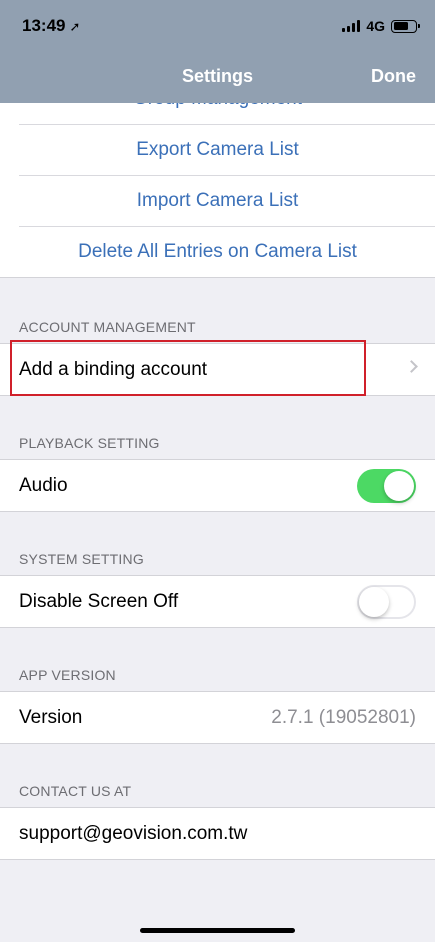  I want to click on system-group: Disable Screen Off, so click(217, 601).